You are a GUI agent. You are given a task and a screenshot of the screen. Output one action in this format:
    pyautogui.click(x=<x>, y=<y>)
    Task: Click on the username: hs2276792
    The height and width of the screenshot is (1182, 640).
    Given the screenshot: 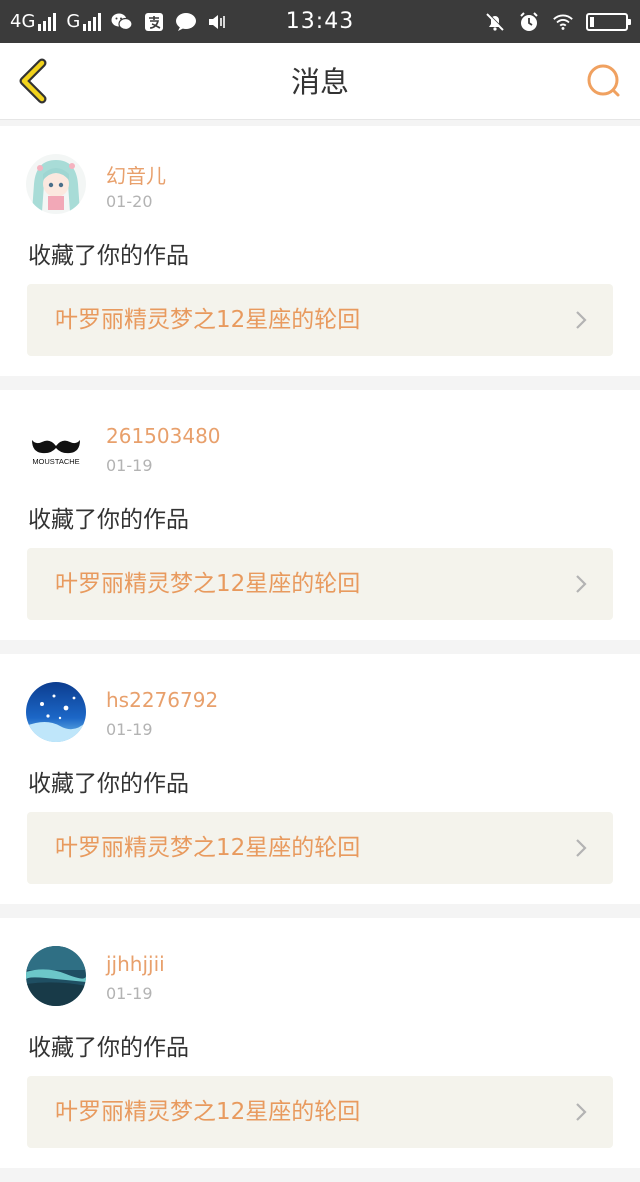 What is the action you would take?
    pyautogui.click(x=162, y=700)
    